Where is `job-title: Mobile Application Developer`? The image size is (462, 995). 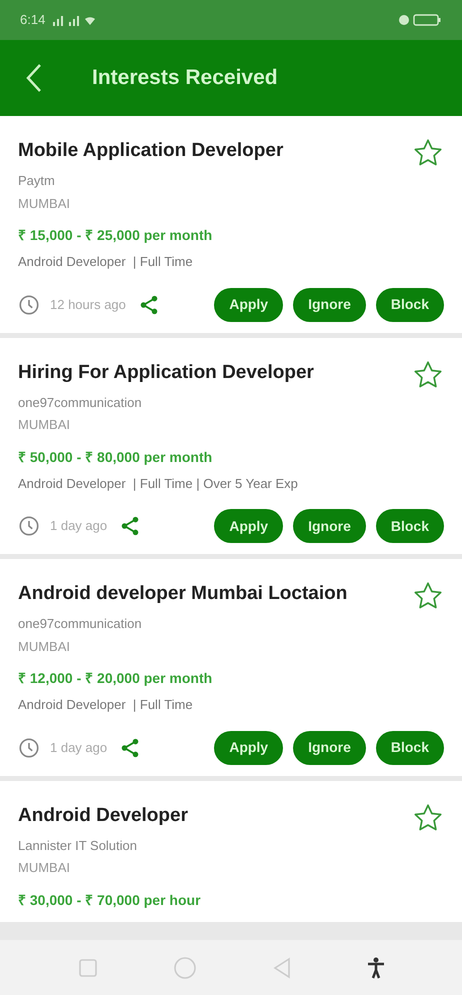
job-title: Mobile Application Developer is located at coordinates (151, 151).